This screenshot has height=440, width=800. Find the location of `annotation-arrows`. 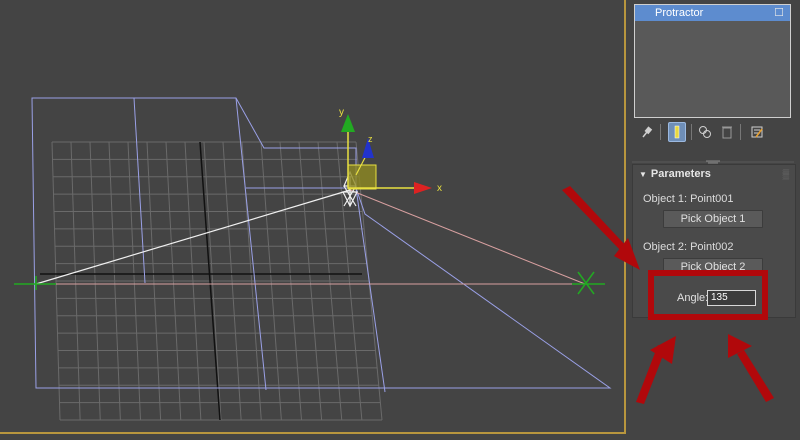

annotation-arrows is located at coordinates (668, 295).